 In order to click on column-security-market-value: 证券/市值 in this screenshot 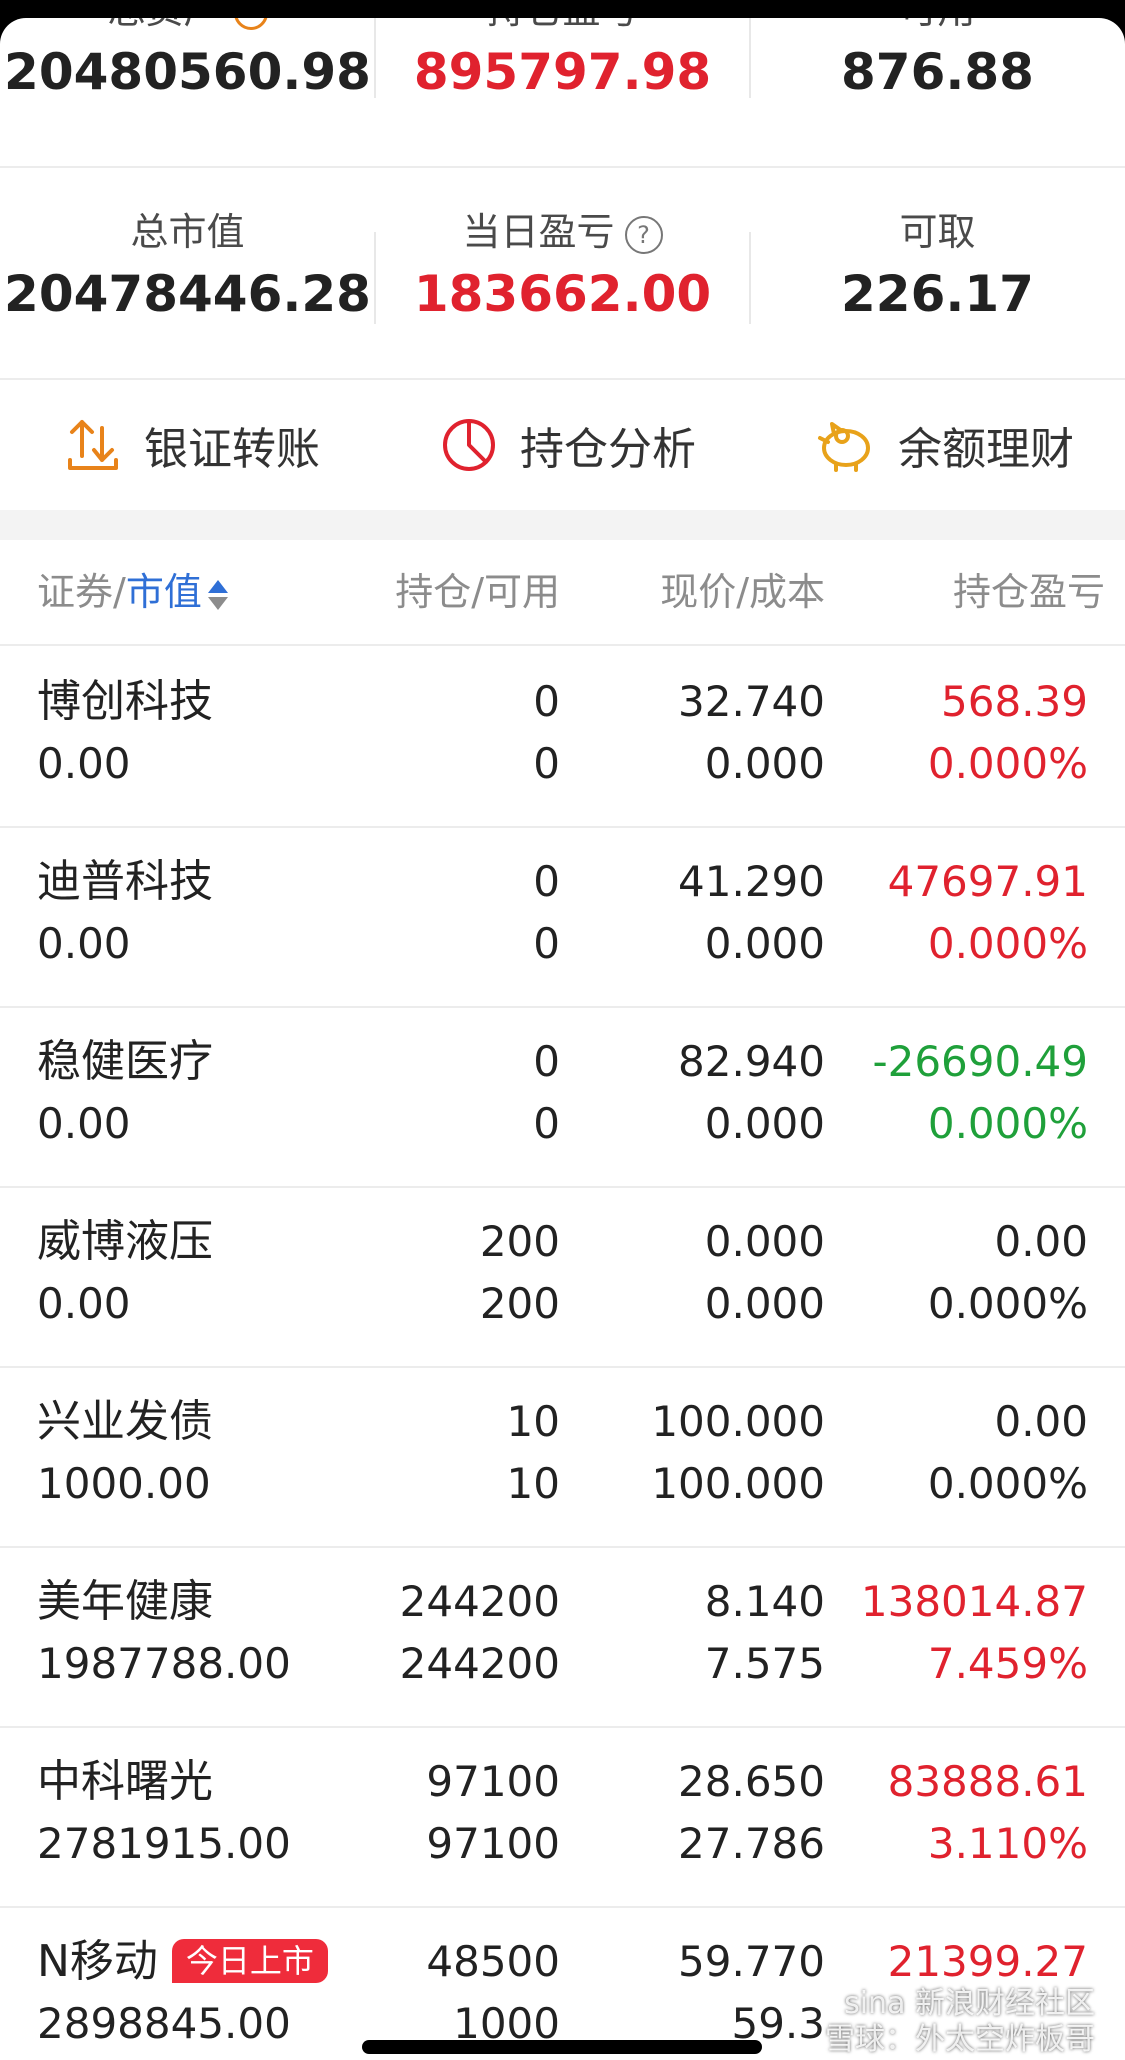, I will do `click(132, 592)`.